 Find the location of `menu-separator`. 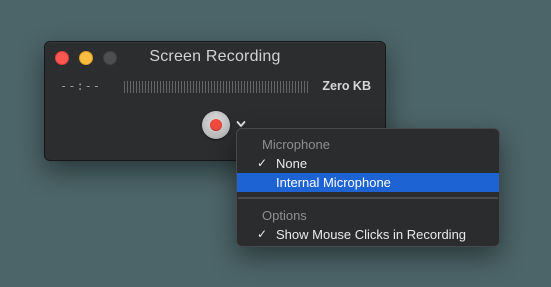

menu-separator is located at coordinates (368, 198).